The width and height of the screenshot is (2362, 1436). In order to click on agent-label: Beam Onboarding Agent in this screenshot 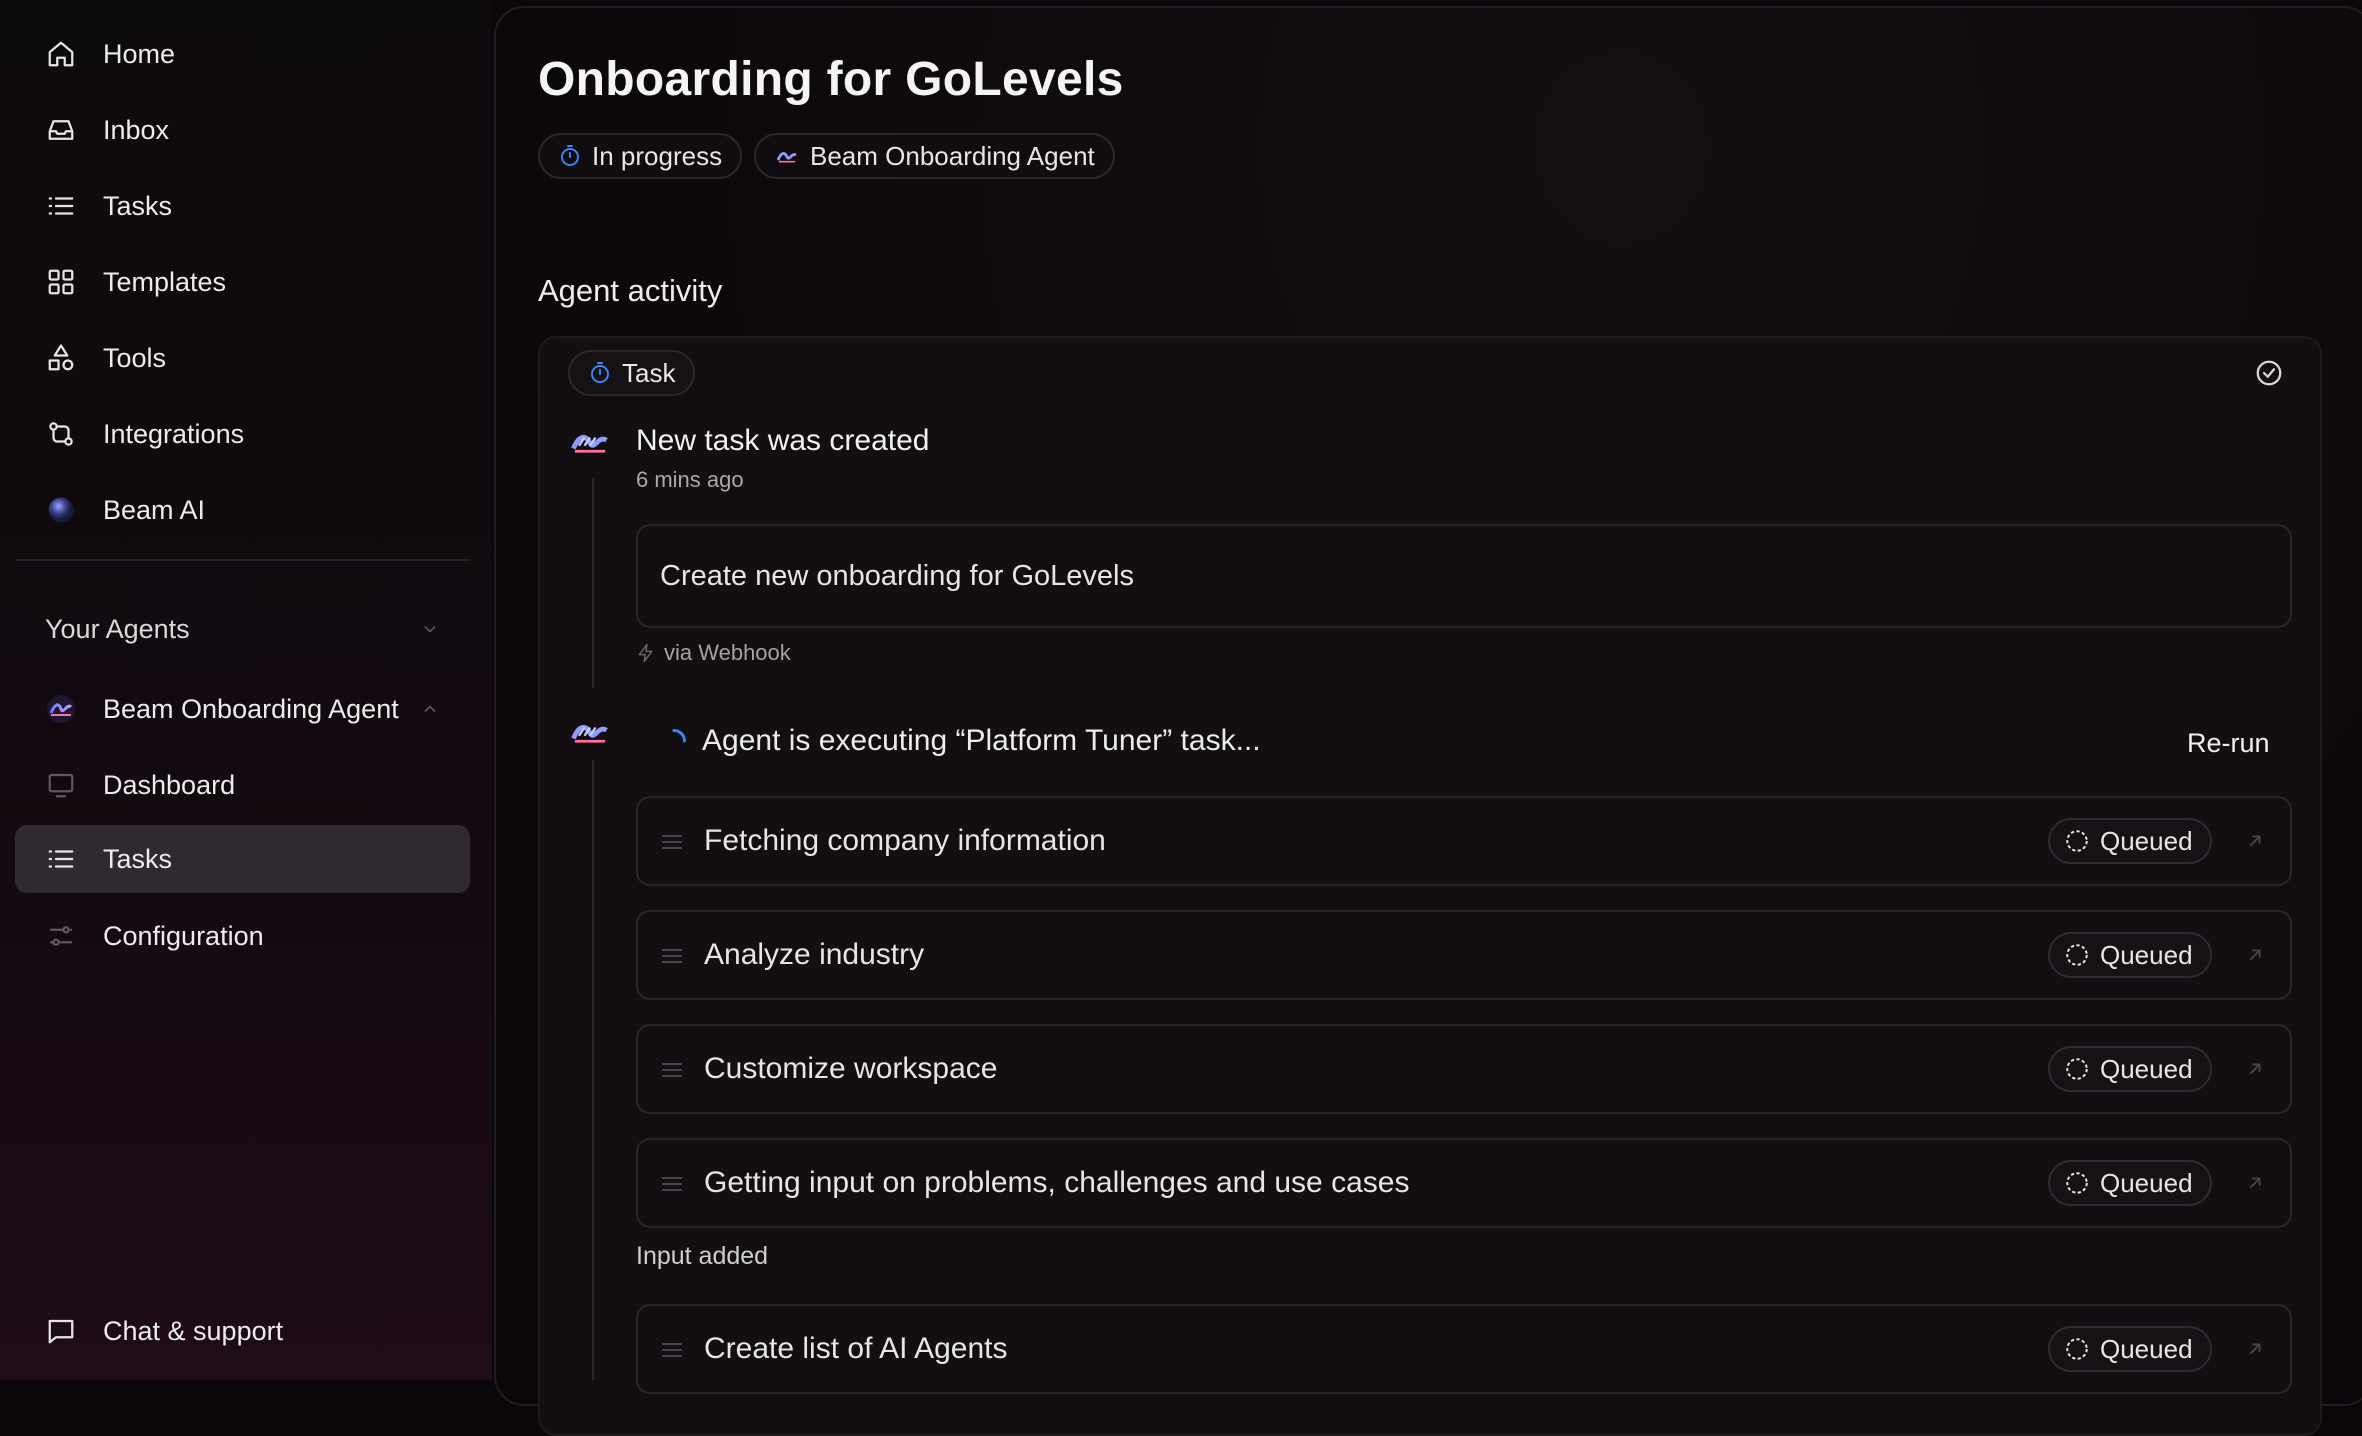, I will do `click(952, 155)`.